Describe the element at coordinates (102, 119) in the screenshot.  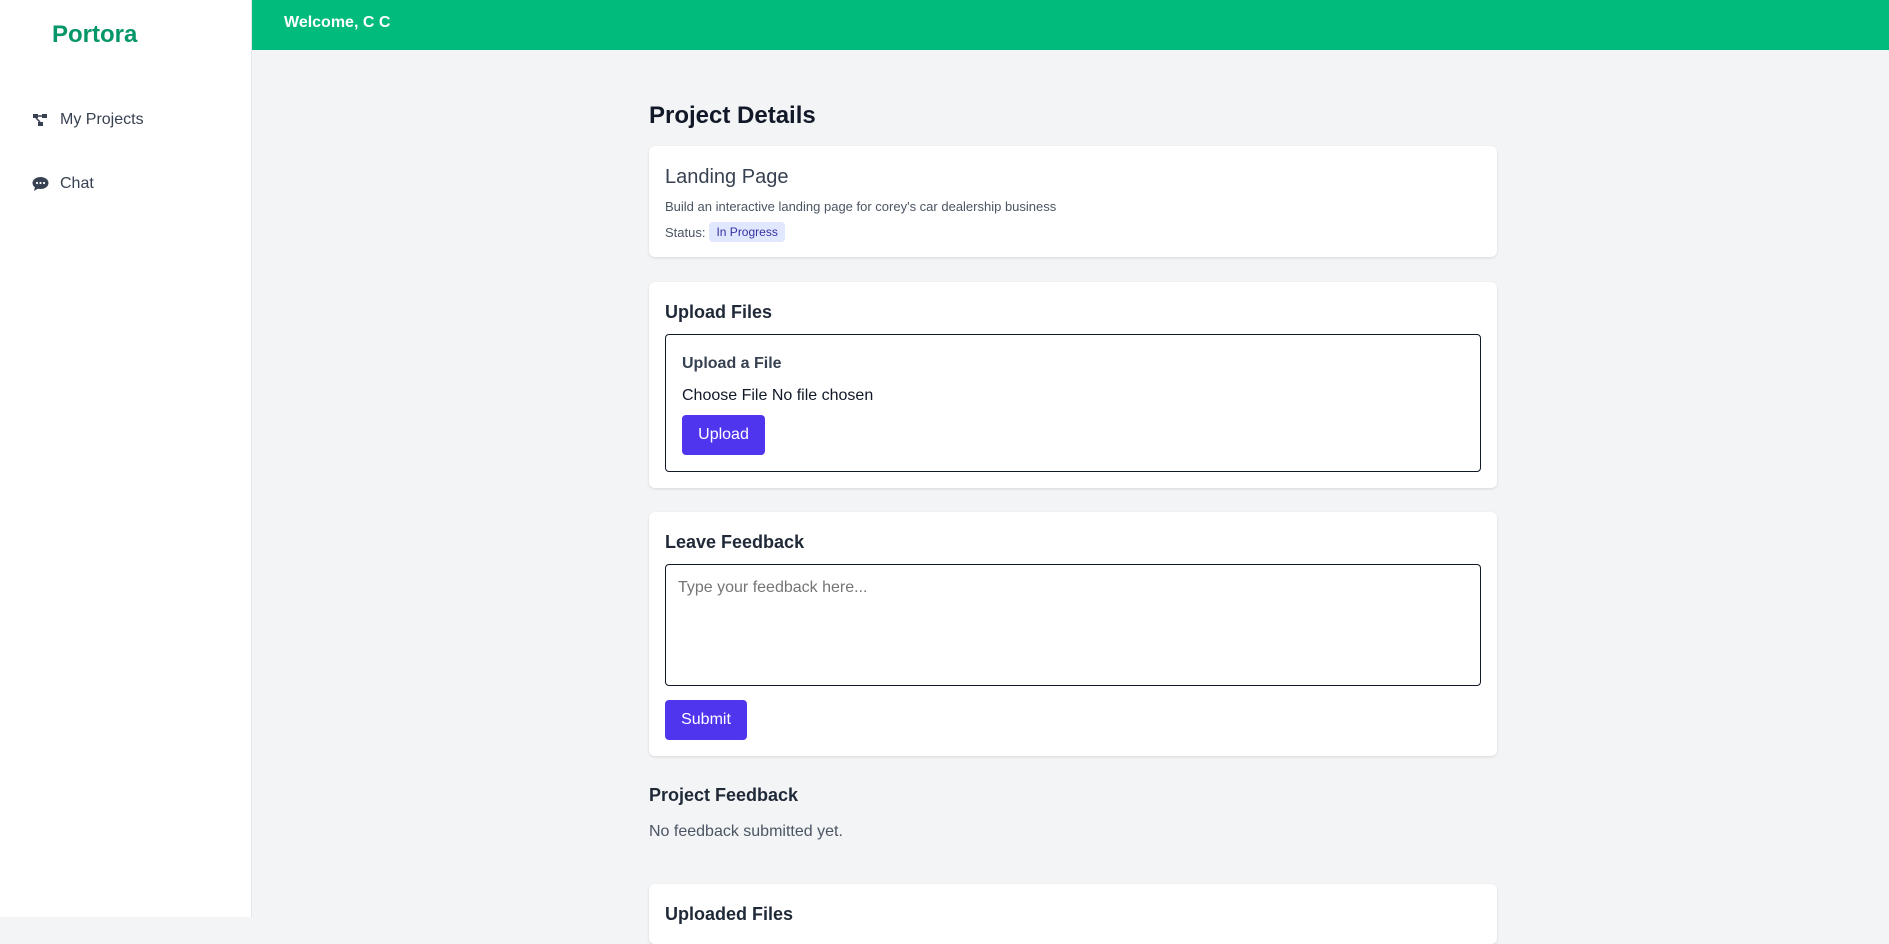
I see `sidebar-item-label: My Projects` at that location.